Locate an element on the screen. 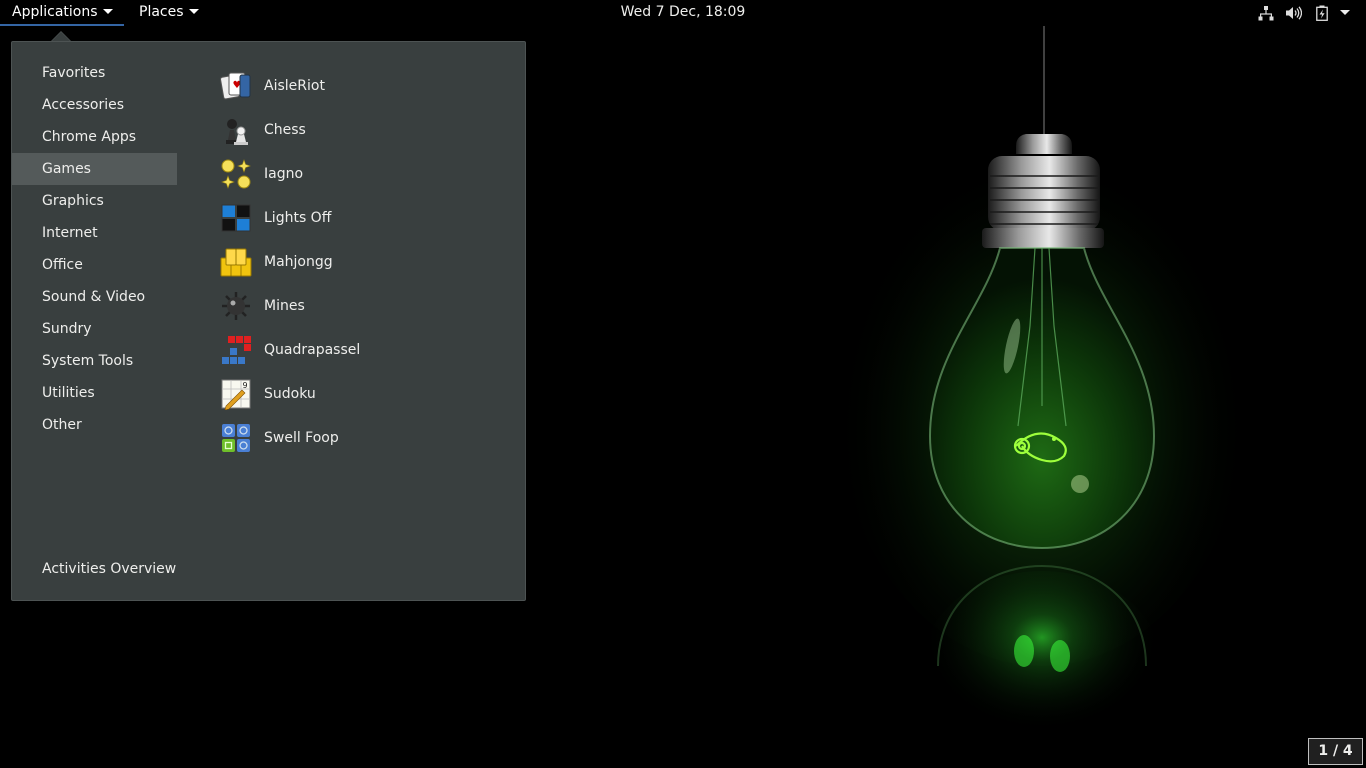  volume-icon is located at coordinates (1293, 13).